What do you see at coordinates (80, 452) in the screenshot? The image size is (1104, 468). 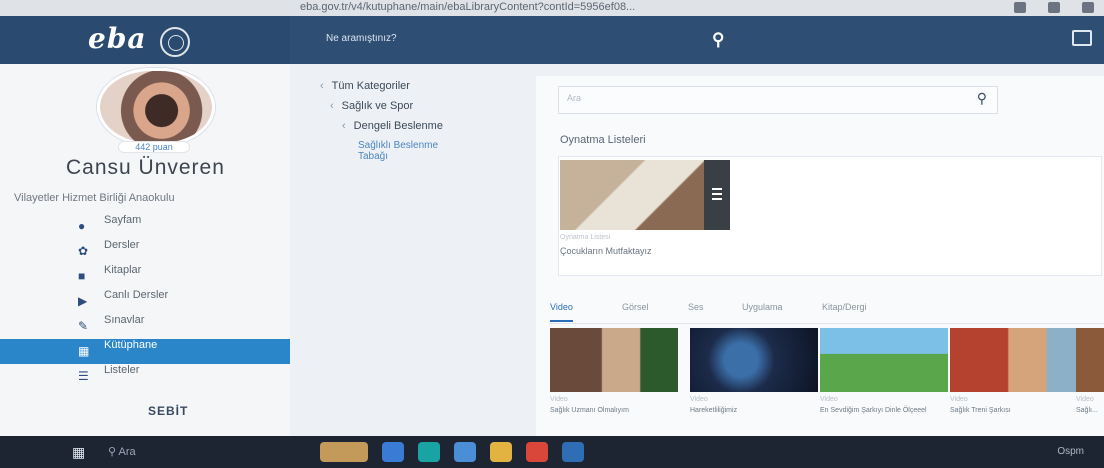 I see `windows-start-icon: ▦` at bounding box center [80, 452].